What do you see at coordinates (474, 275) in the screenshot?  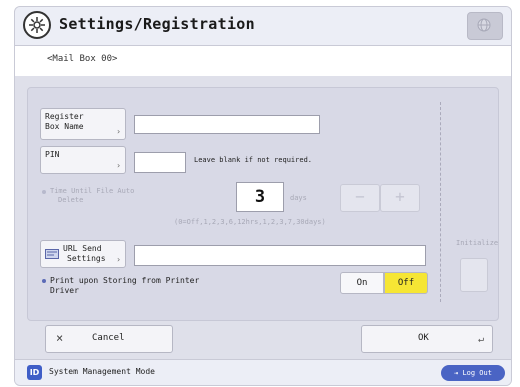 I see `initialize-button` at bounding box center [474, 275].